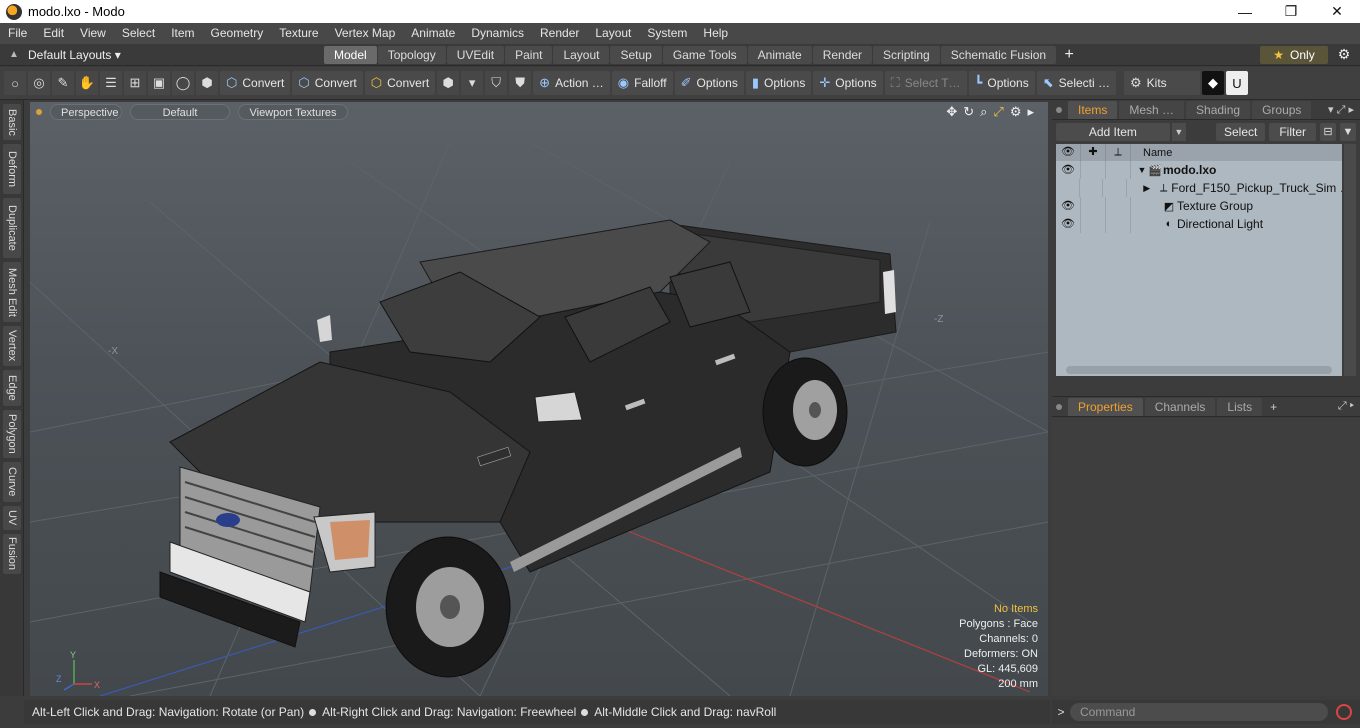 This screenshot has width=1360, height=728. Describe the element at coordinates (298, 33) in the screenshot. I see `menu-texture: Texture` at that location.